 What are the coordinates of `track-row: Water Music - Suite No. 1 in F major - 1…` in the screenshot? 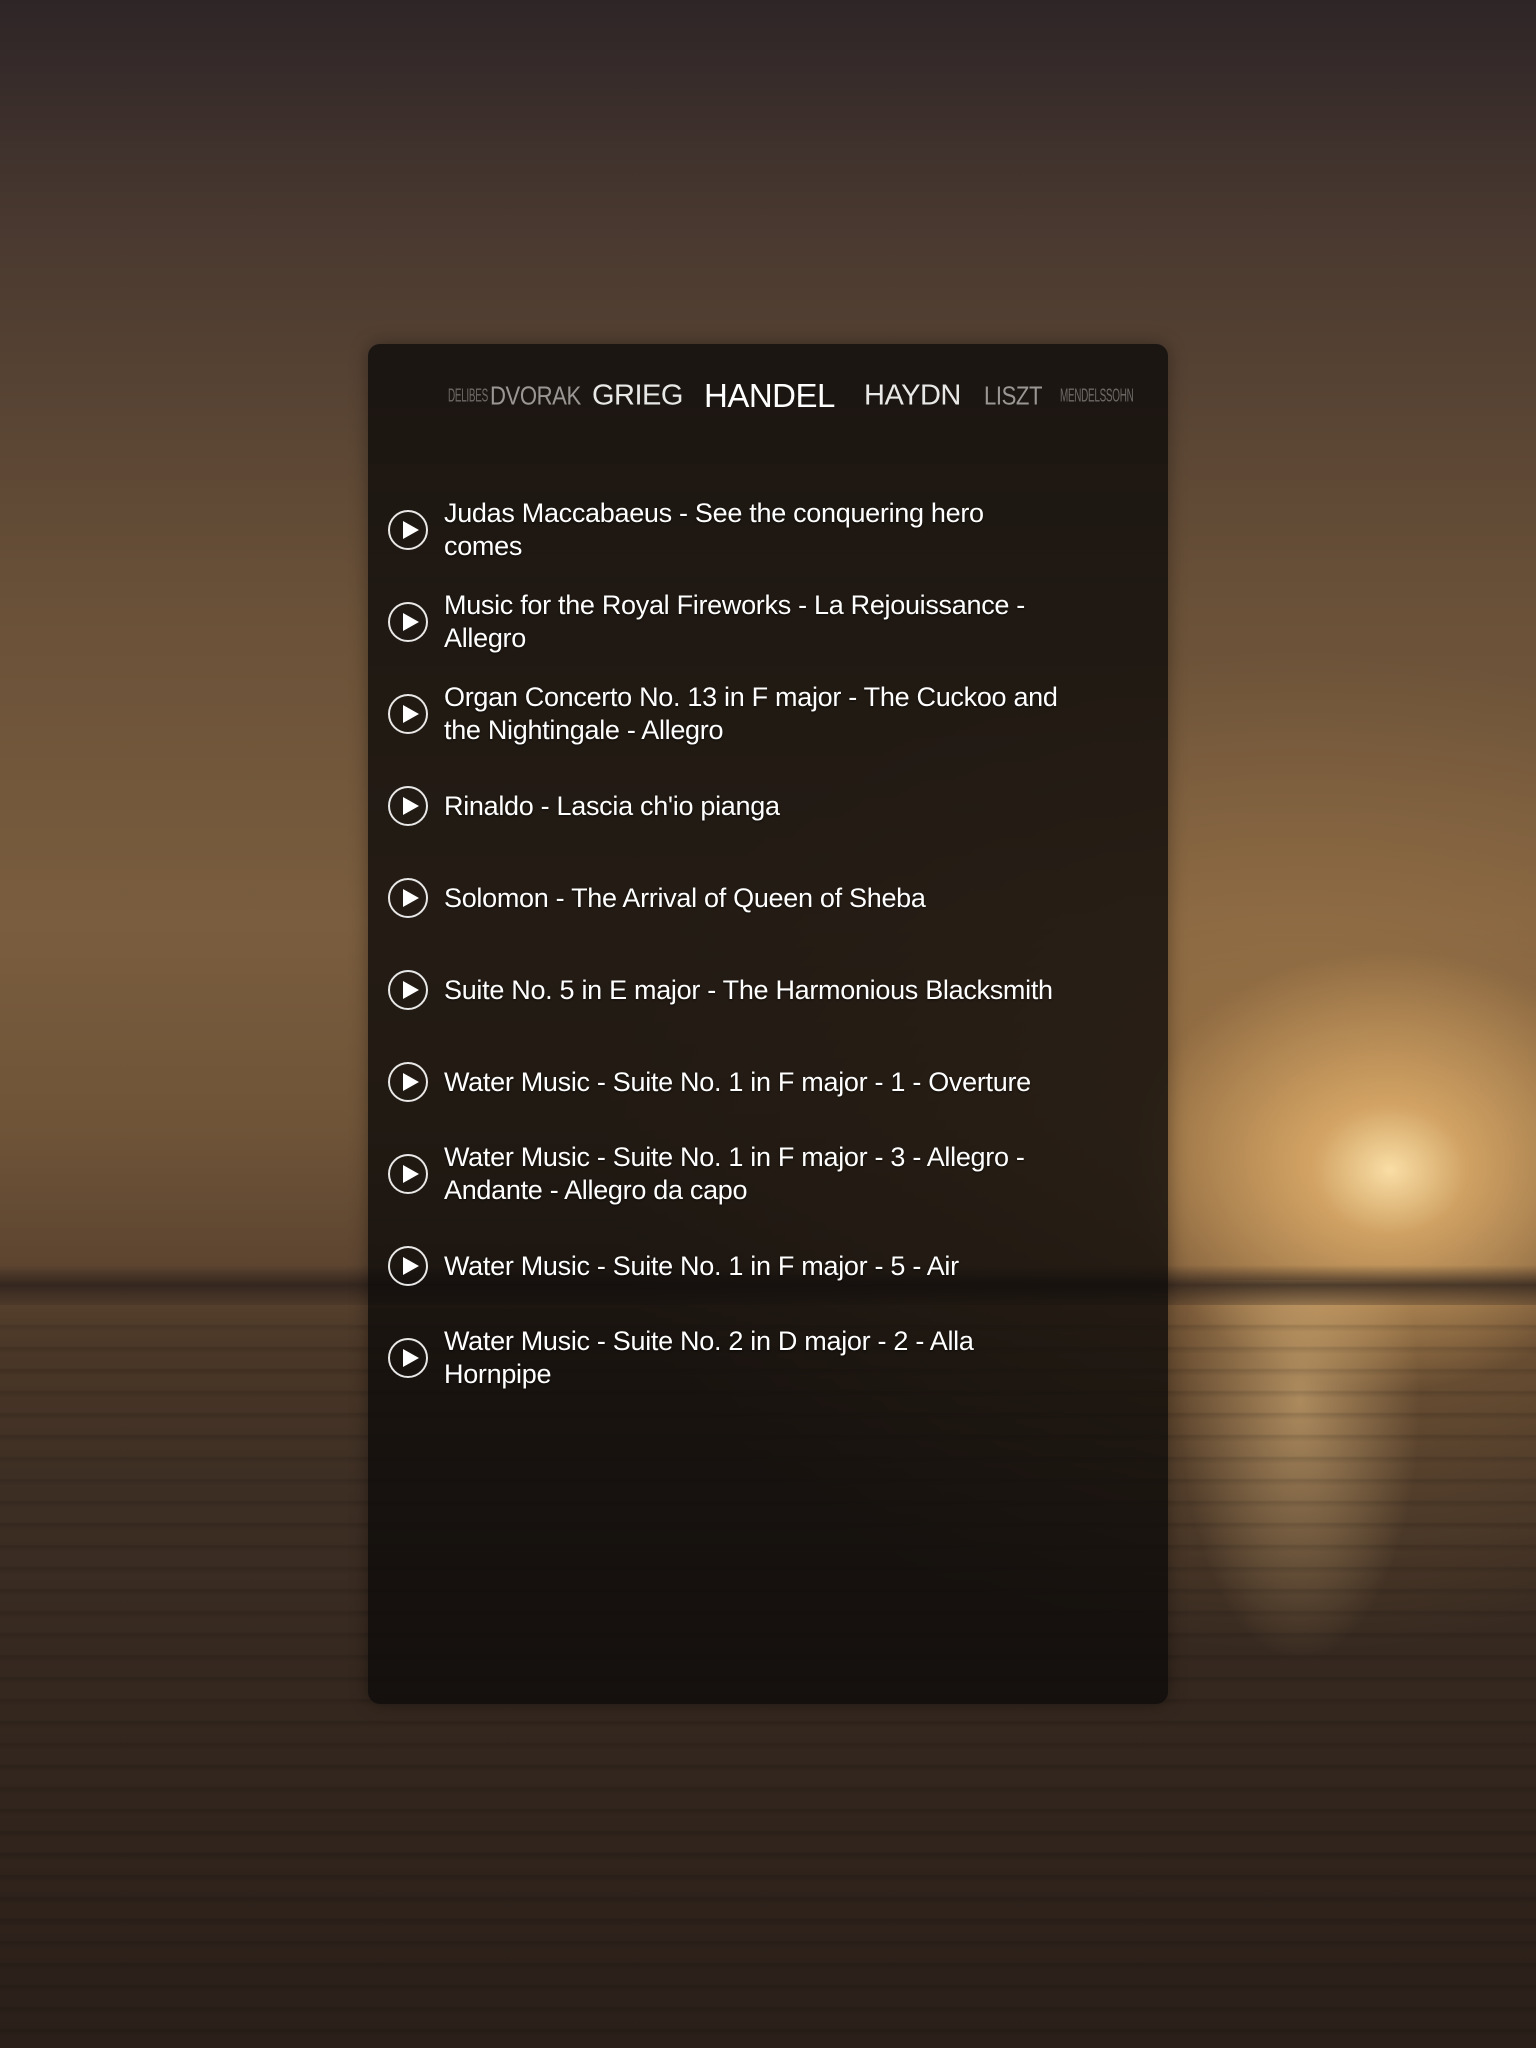 It's located at (768, 1082).